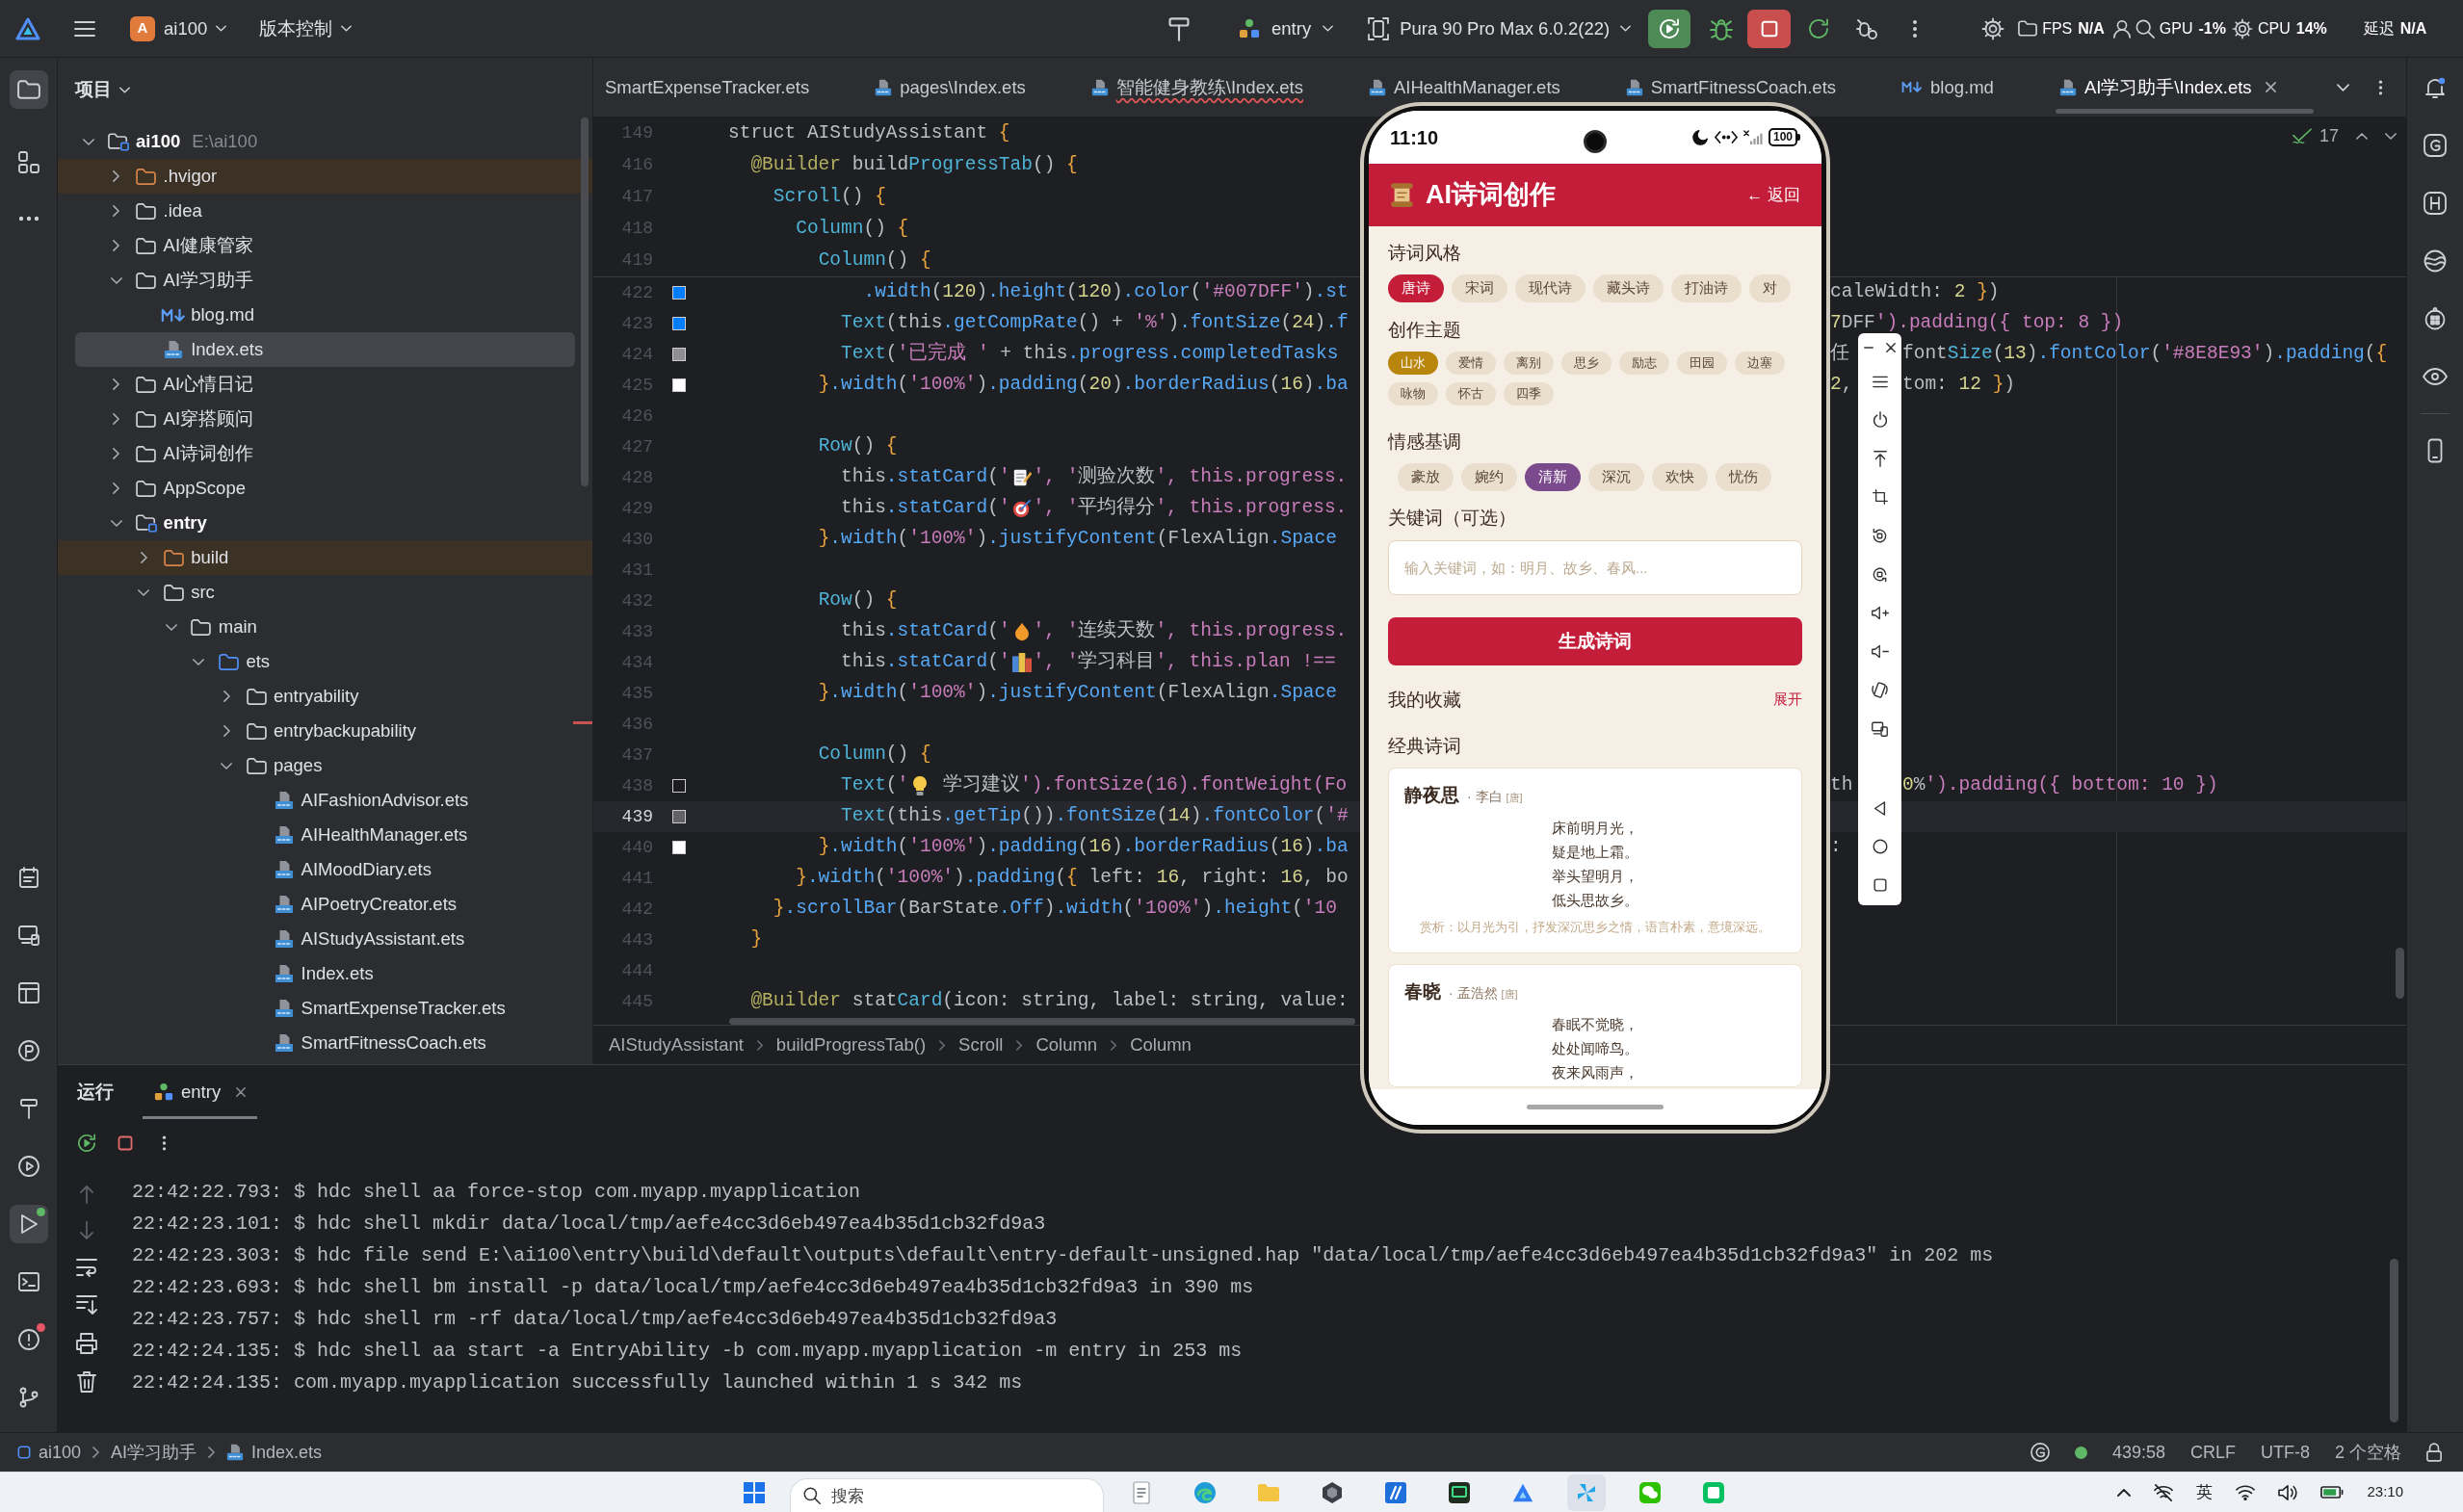  Describe the element at coordinates (707, 87) in the screenshot. I see `editor-tab: SmartExpenseTracker.ets` at that location.